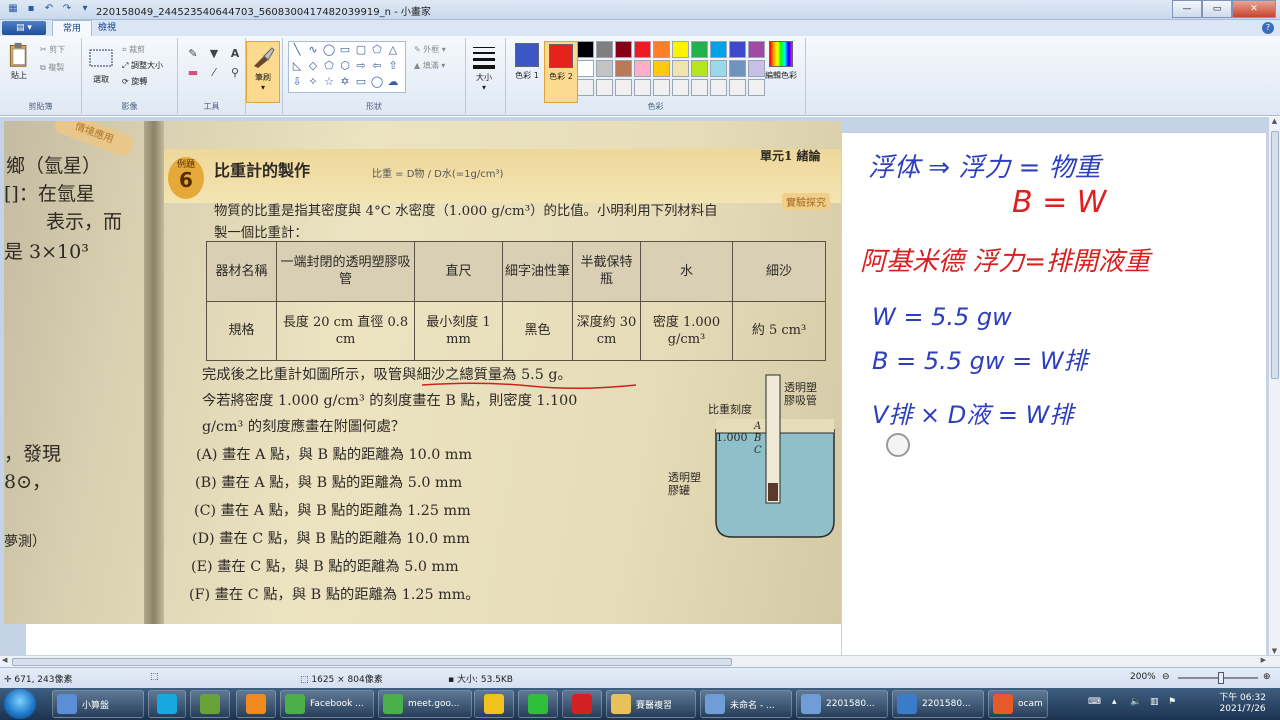 This screenshot has width=1280, height=720. Describe the element at coordinates (361, 50) in the screenshot. I see `rounded-rectangle-shape-icon: ▢` at that location.